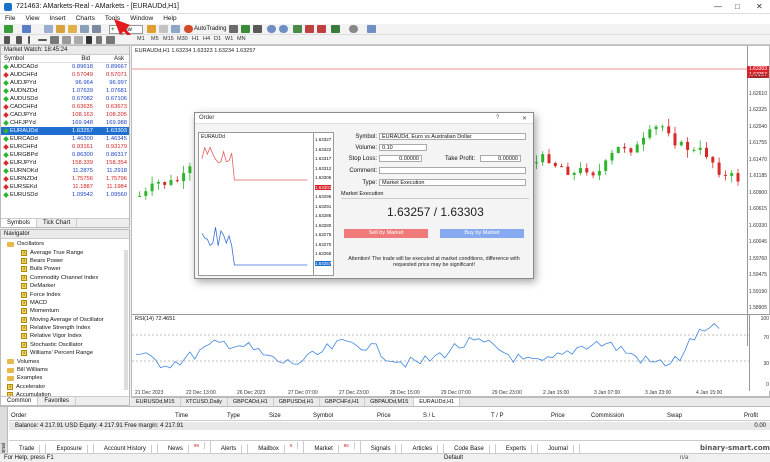 This screenshot has width=770, height=462. What do you see at coordinates (204, 402) in the screenshot?
I see `chart-tab: XTCUSD,Daily` at bounding box center [204, 402].